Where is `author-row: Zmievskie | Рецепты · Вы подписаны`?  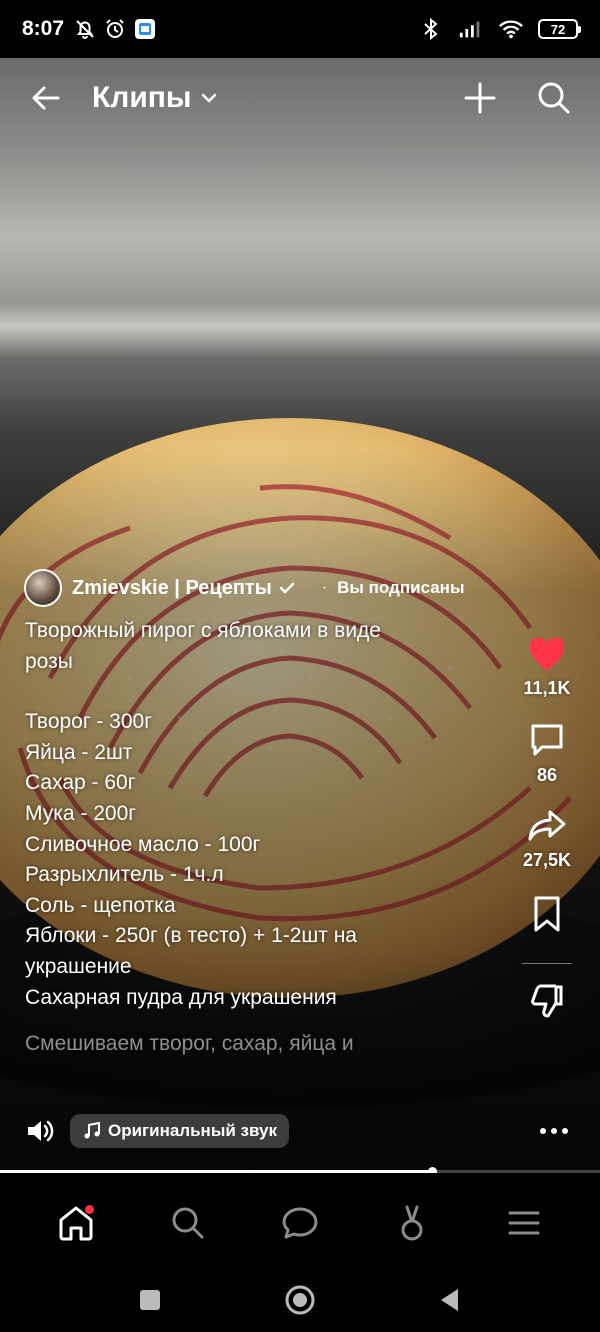 author-row: Zmievskie | Рецепты · Вы подписаны is located at coordinates (244, 588).